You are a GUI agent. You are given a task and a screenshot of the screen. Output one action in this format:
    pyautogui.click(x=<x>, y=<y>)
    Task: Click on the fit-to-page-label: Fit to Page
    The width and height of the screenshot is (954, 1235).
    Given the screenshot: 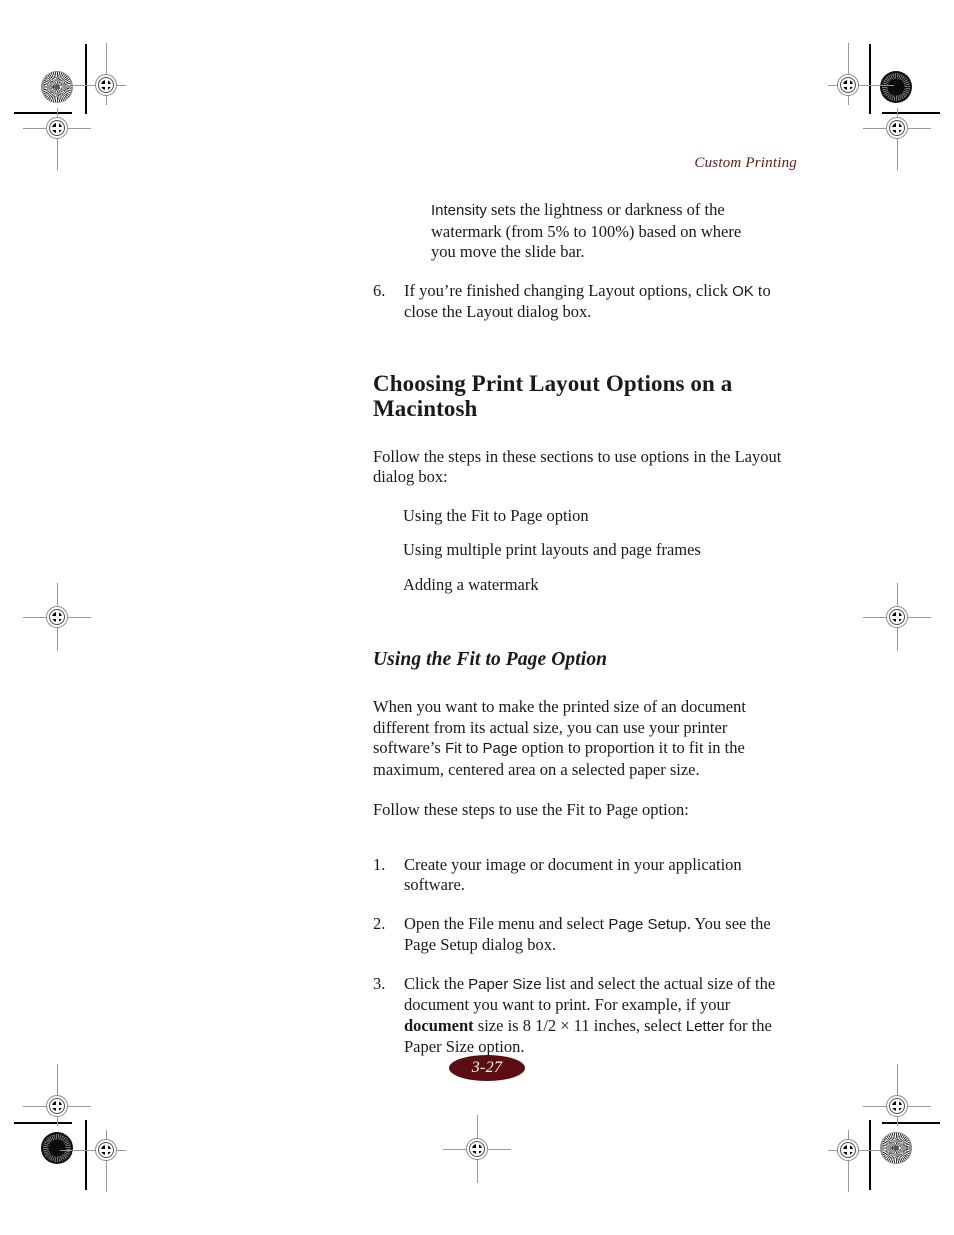 What is the action you would take?
    pyautogui.click(x=481, y=748)
    